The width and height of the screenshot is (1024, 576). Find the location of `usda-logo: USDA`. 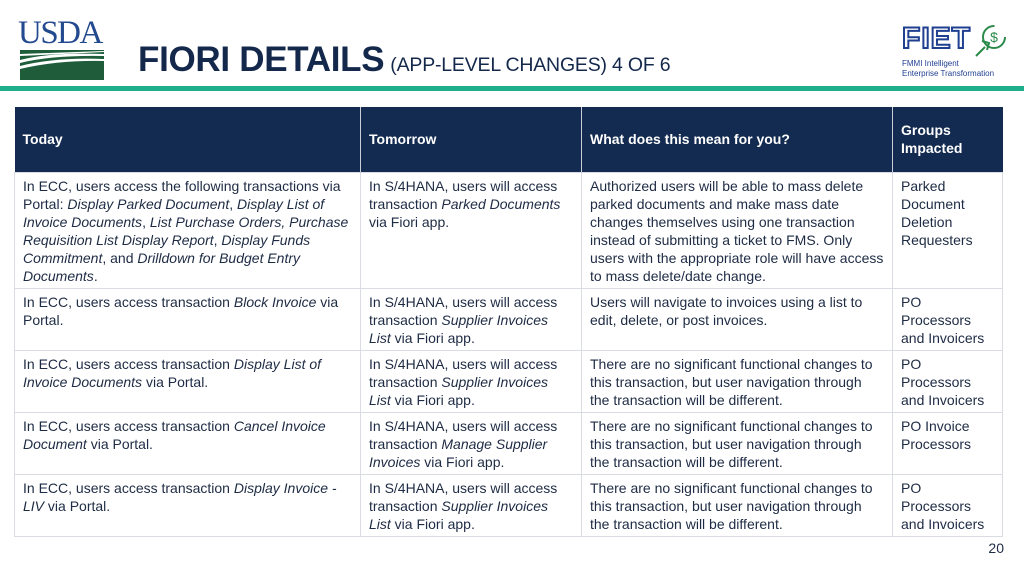

usda-logo: USDA is located at coordinates (62, 47).